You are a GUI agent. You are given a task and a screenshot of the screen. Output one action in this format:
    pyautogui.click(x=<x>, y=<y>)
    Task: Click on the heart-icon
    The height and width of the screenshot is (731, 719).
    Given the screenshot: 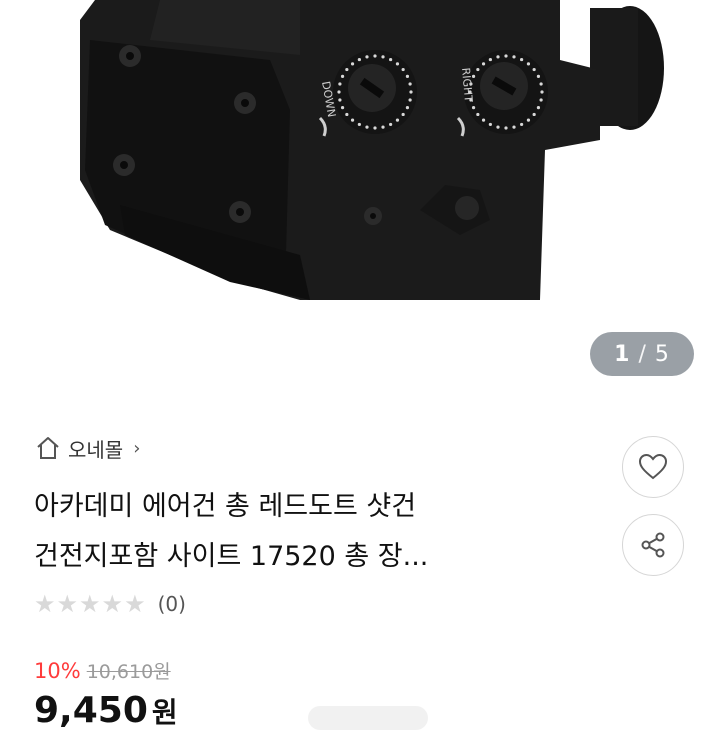 What is the action you would take?
    pyautogui.click(x=653, y=466)
    